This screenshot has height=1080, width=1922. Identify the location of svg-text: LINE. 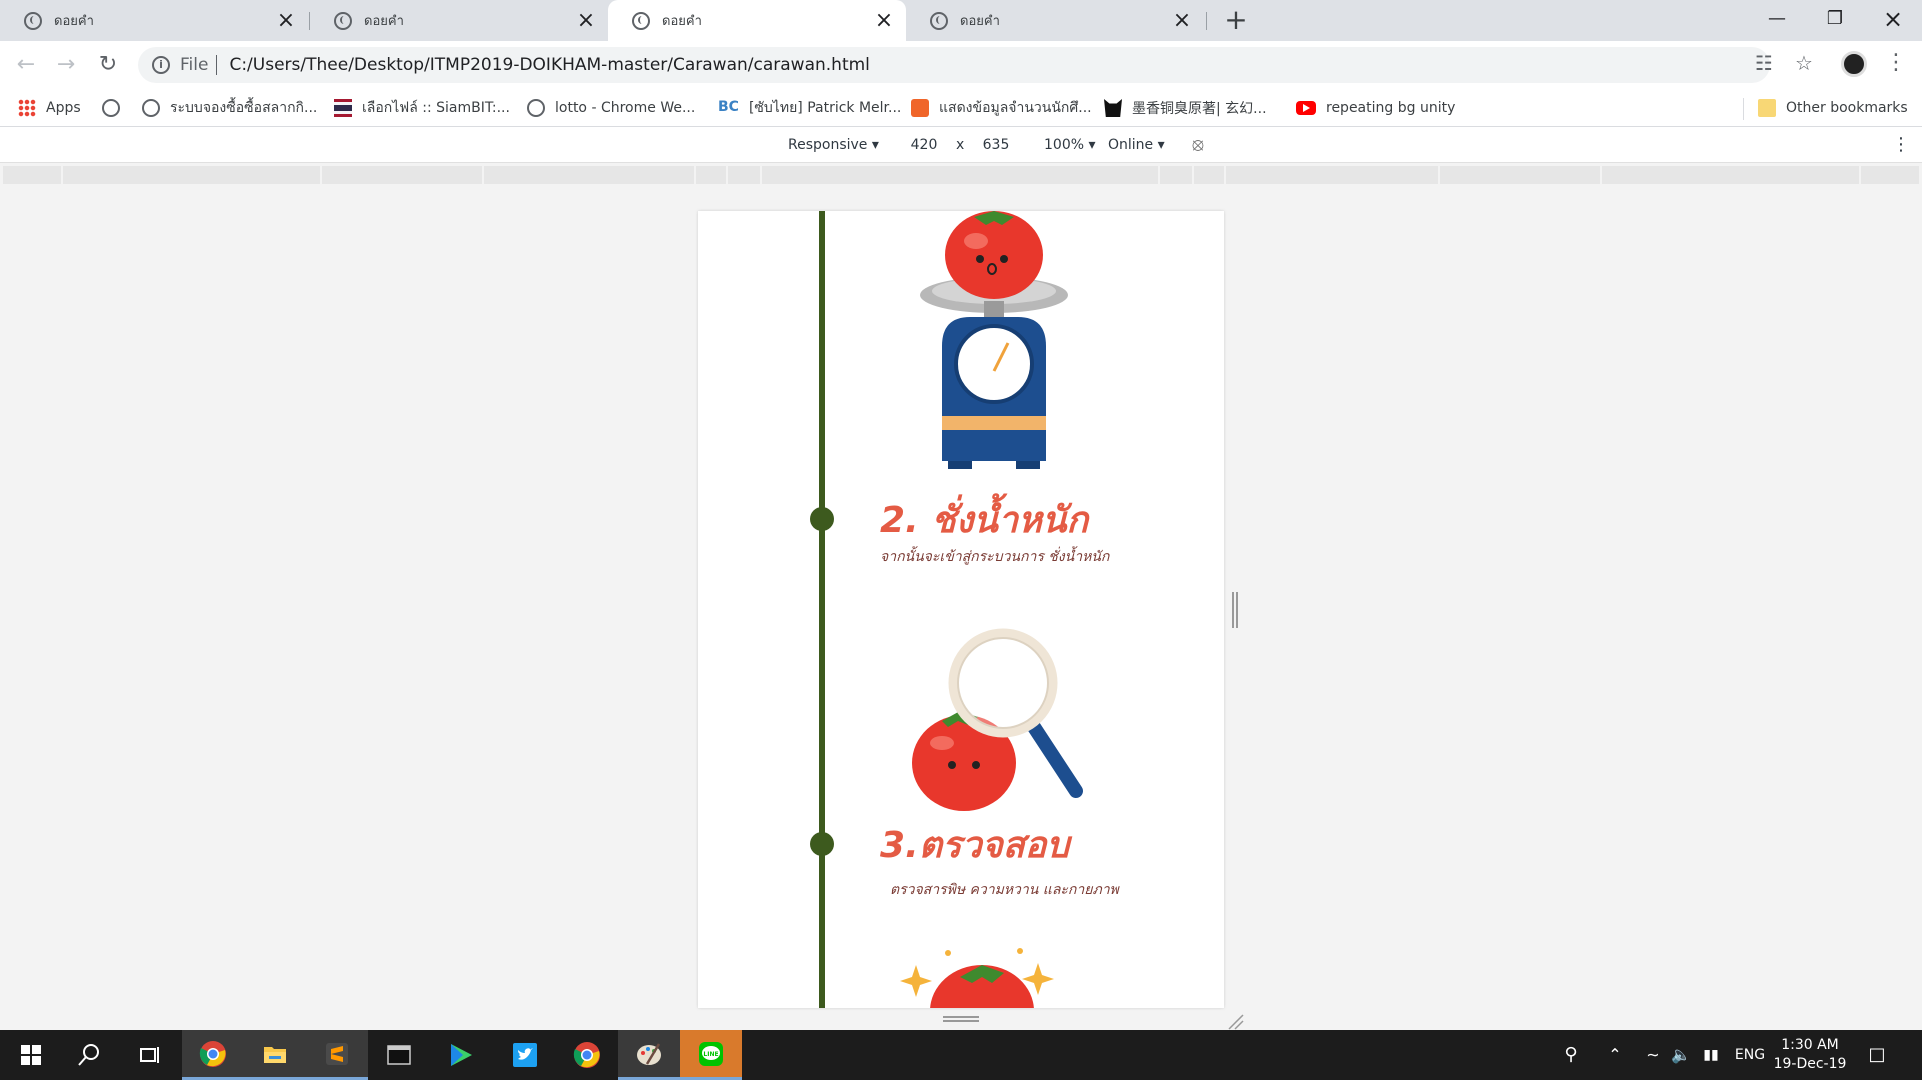
(710, 1054).